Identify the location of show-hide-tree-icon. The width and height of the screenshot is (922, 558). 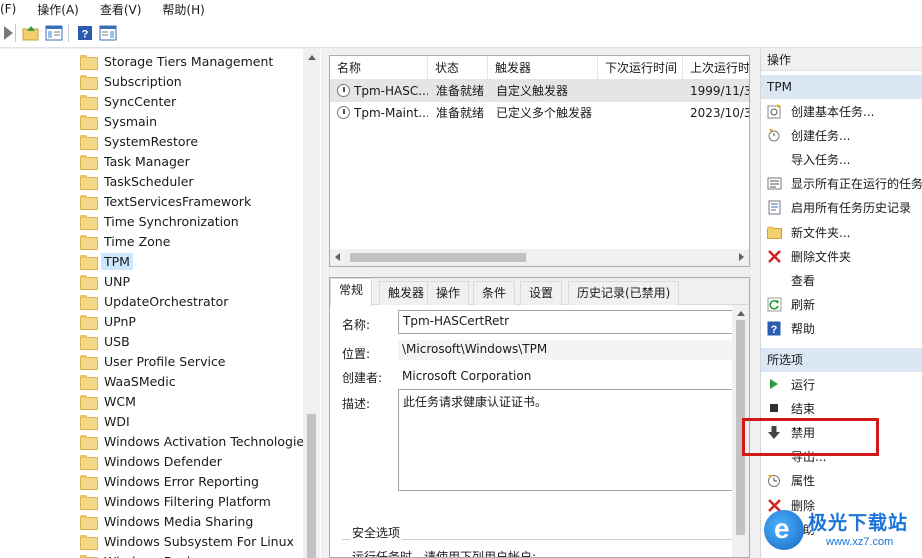
(54, 33).